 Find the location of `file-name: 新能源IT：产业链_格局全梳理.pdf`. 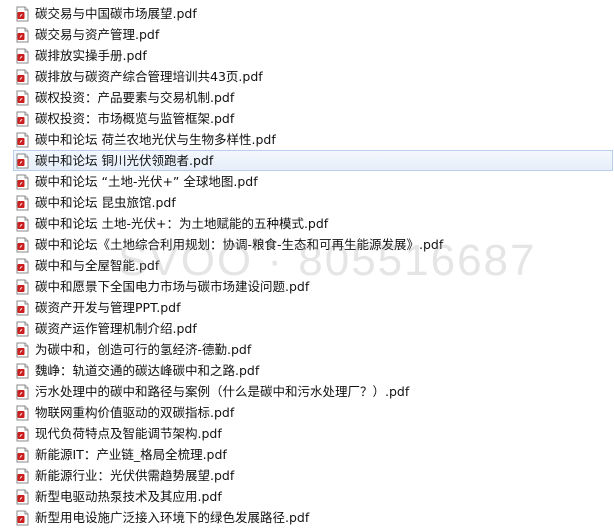

file-name: 新能源IT：产业链_格局全梳理.pdf is located at coordinates (131, 454).